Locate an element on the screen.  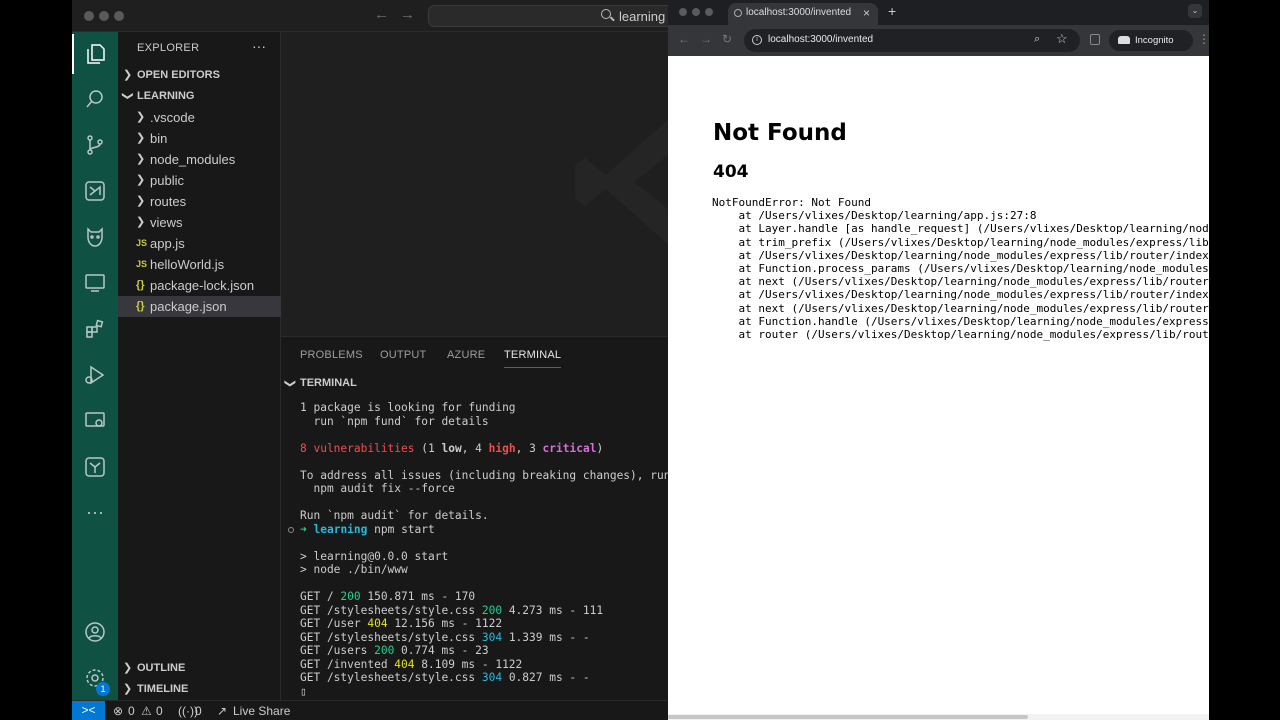
request-path: GET /stylesheets/style.css is located at coordinates (391, 677).